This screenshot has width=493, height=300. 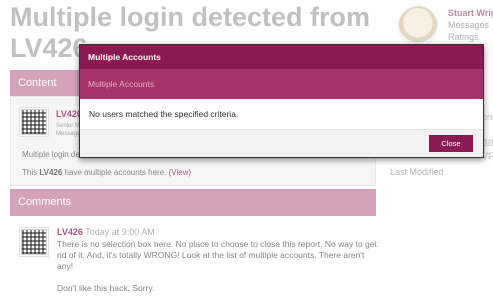 I want to click on modal-title: Multiple Accounts, so click(x=281, y=57).